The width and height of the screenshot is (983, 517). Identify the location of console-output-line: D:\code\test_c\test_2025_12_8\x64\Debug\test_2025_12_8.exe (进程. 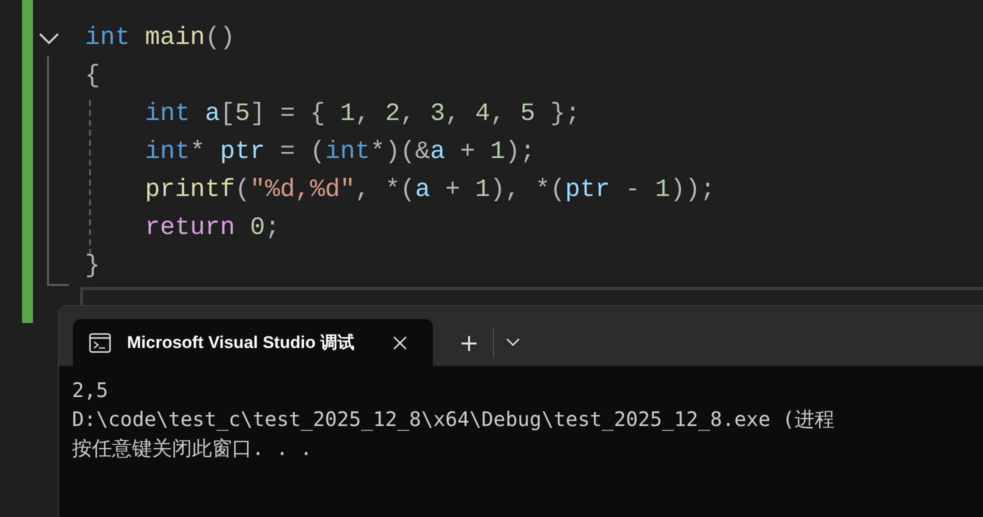
(453, 419).